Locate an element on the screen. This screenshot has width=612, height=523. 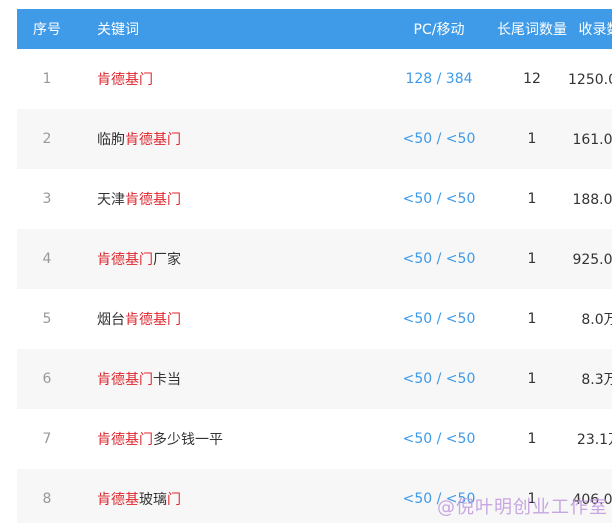
table-row: 5 烟台肯德基门 <50 / <50 1 8.0万 is located at coordinates (314, 319).